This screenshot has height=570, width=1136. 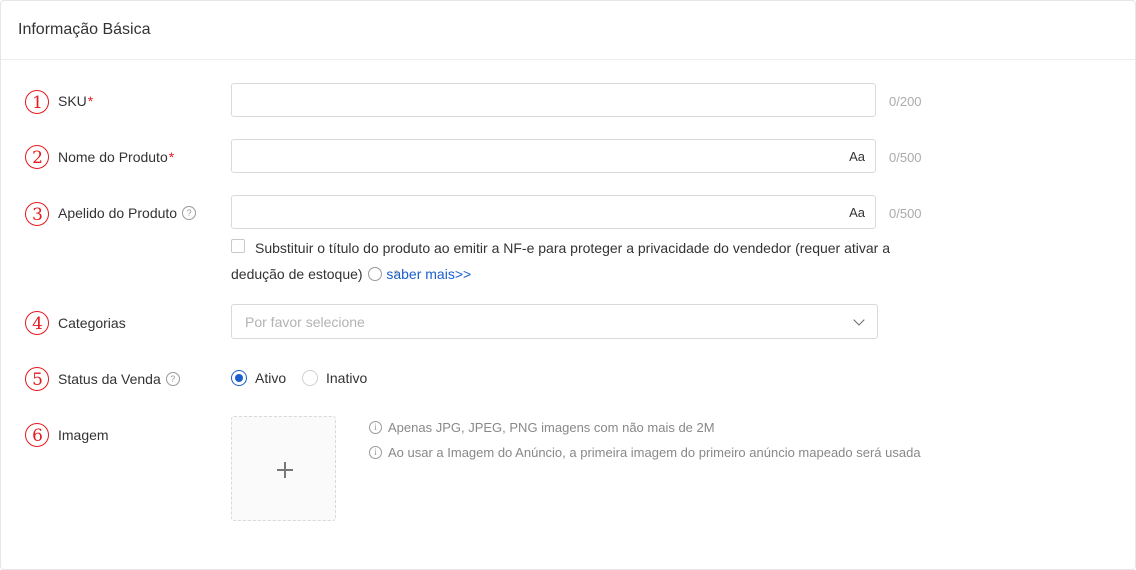 I want to click on step-marker-6: 6, so click(x=38, y=436).